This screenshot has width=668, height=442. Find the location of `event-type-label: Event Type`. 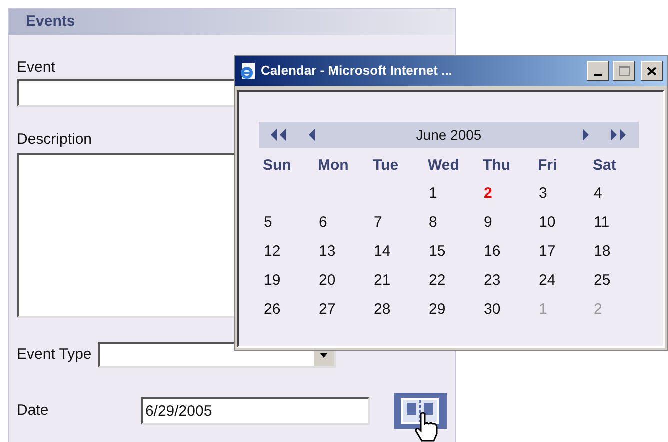

event-type-label: Event Type is located at coordinates (54, 354).